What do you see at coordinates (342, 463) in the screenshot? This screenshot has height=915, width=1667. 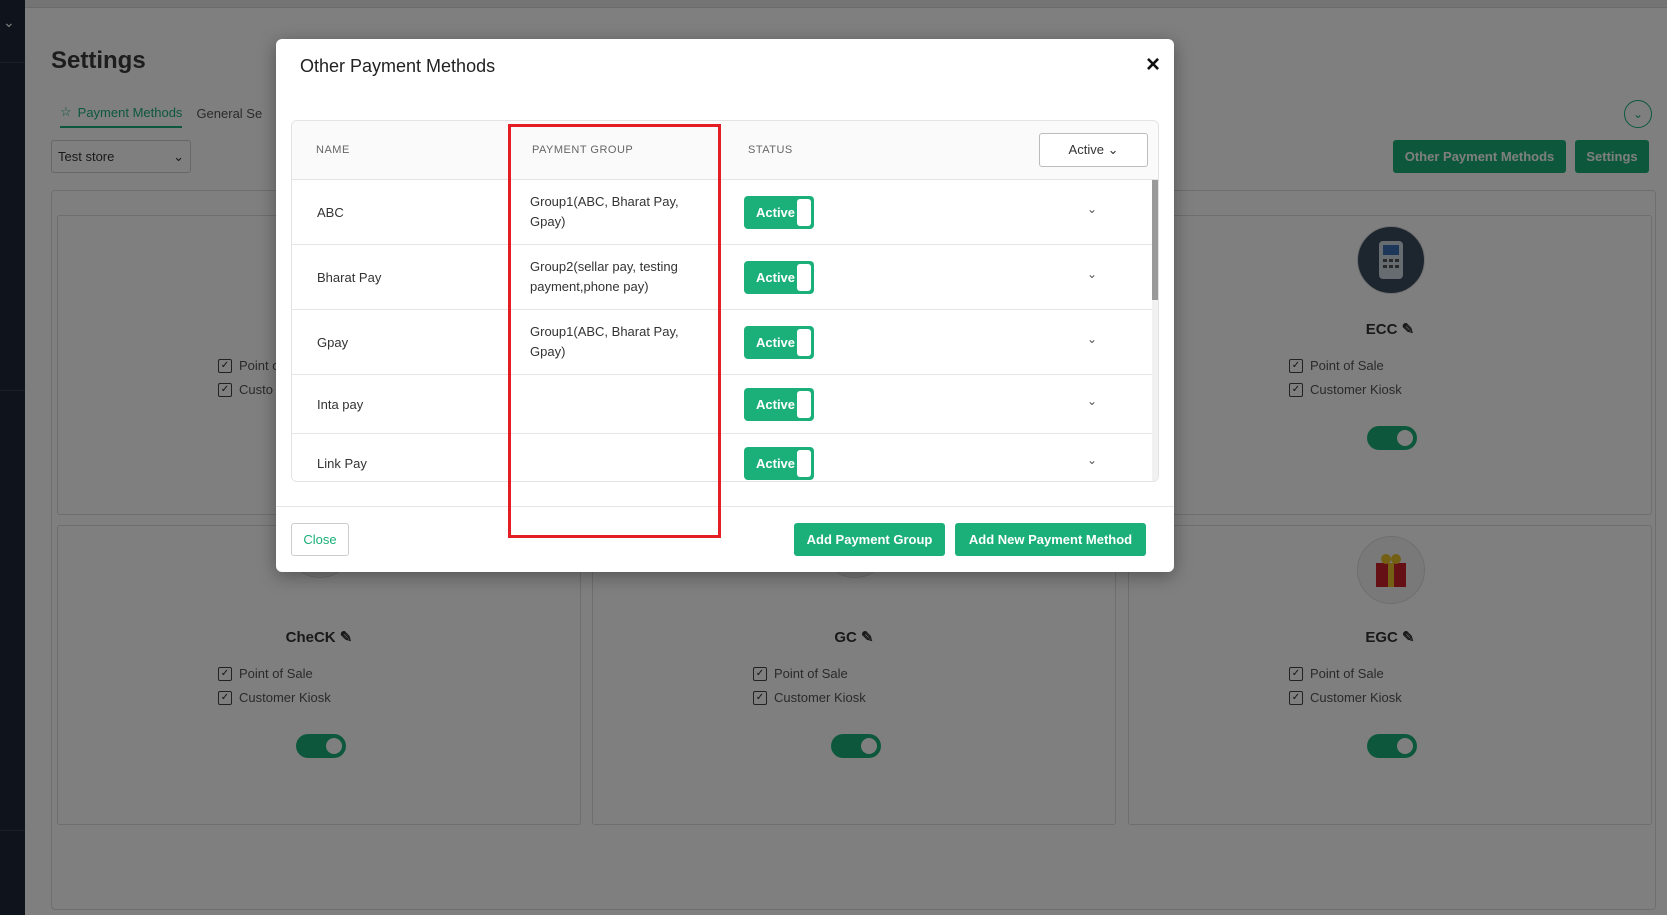 I see `row-name: Link Pay` at bounding box center [342, 463].